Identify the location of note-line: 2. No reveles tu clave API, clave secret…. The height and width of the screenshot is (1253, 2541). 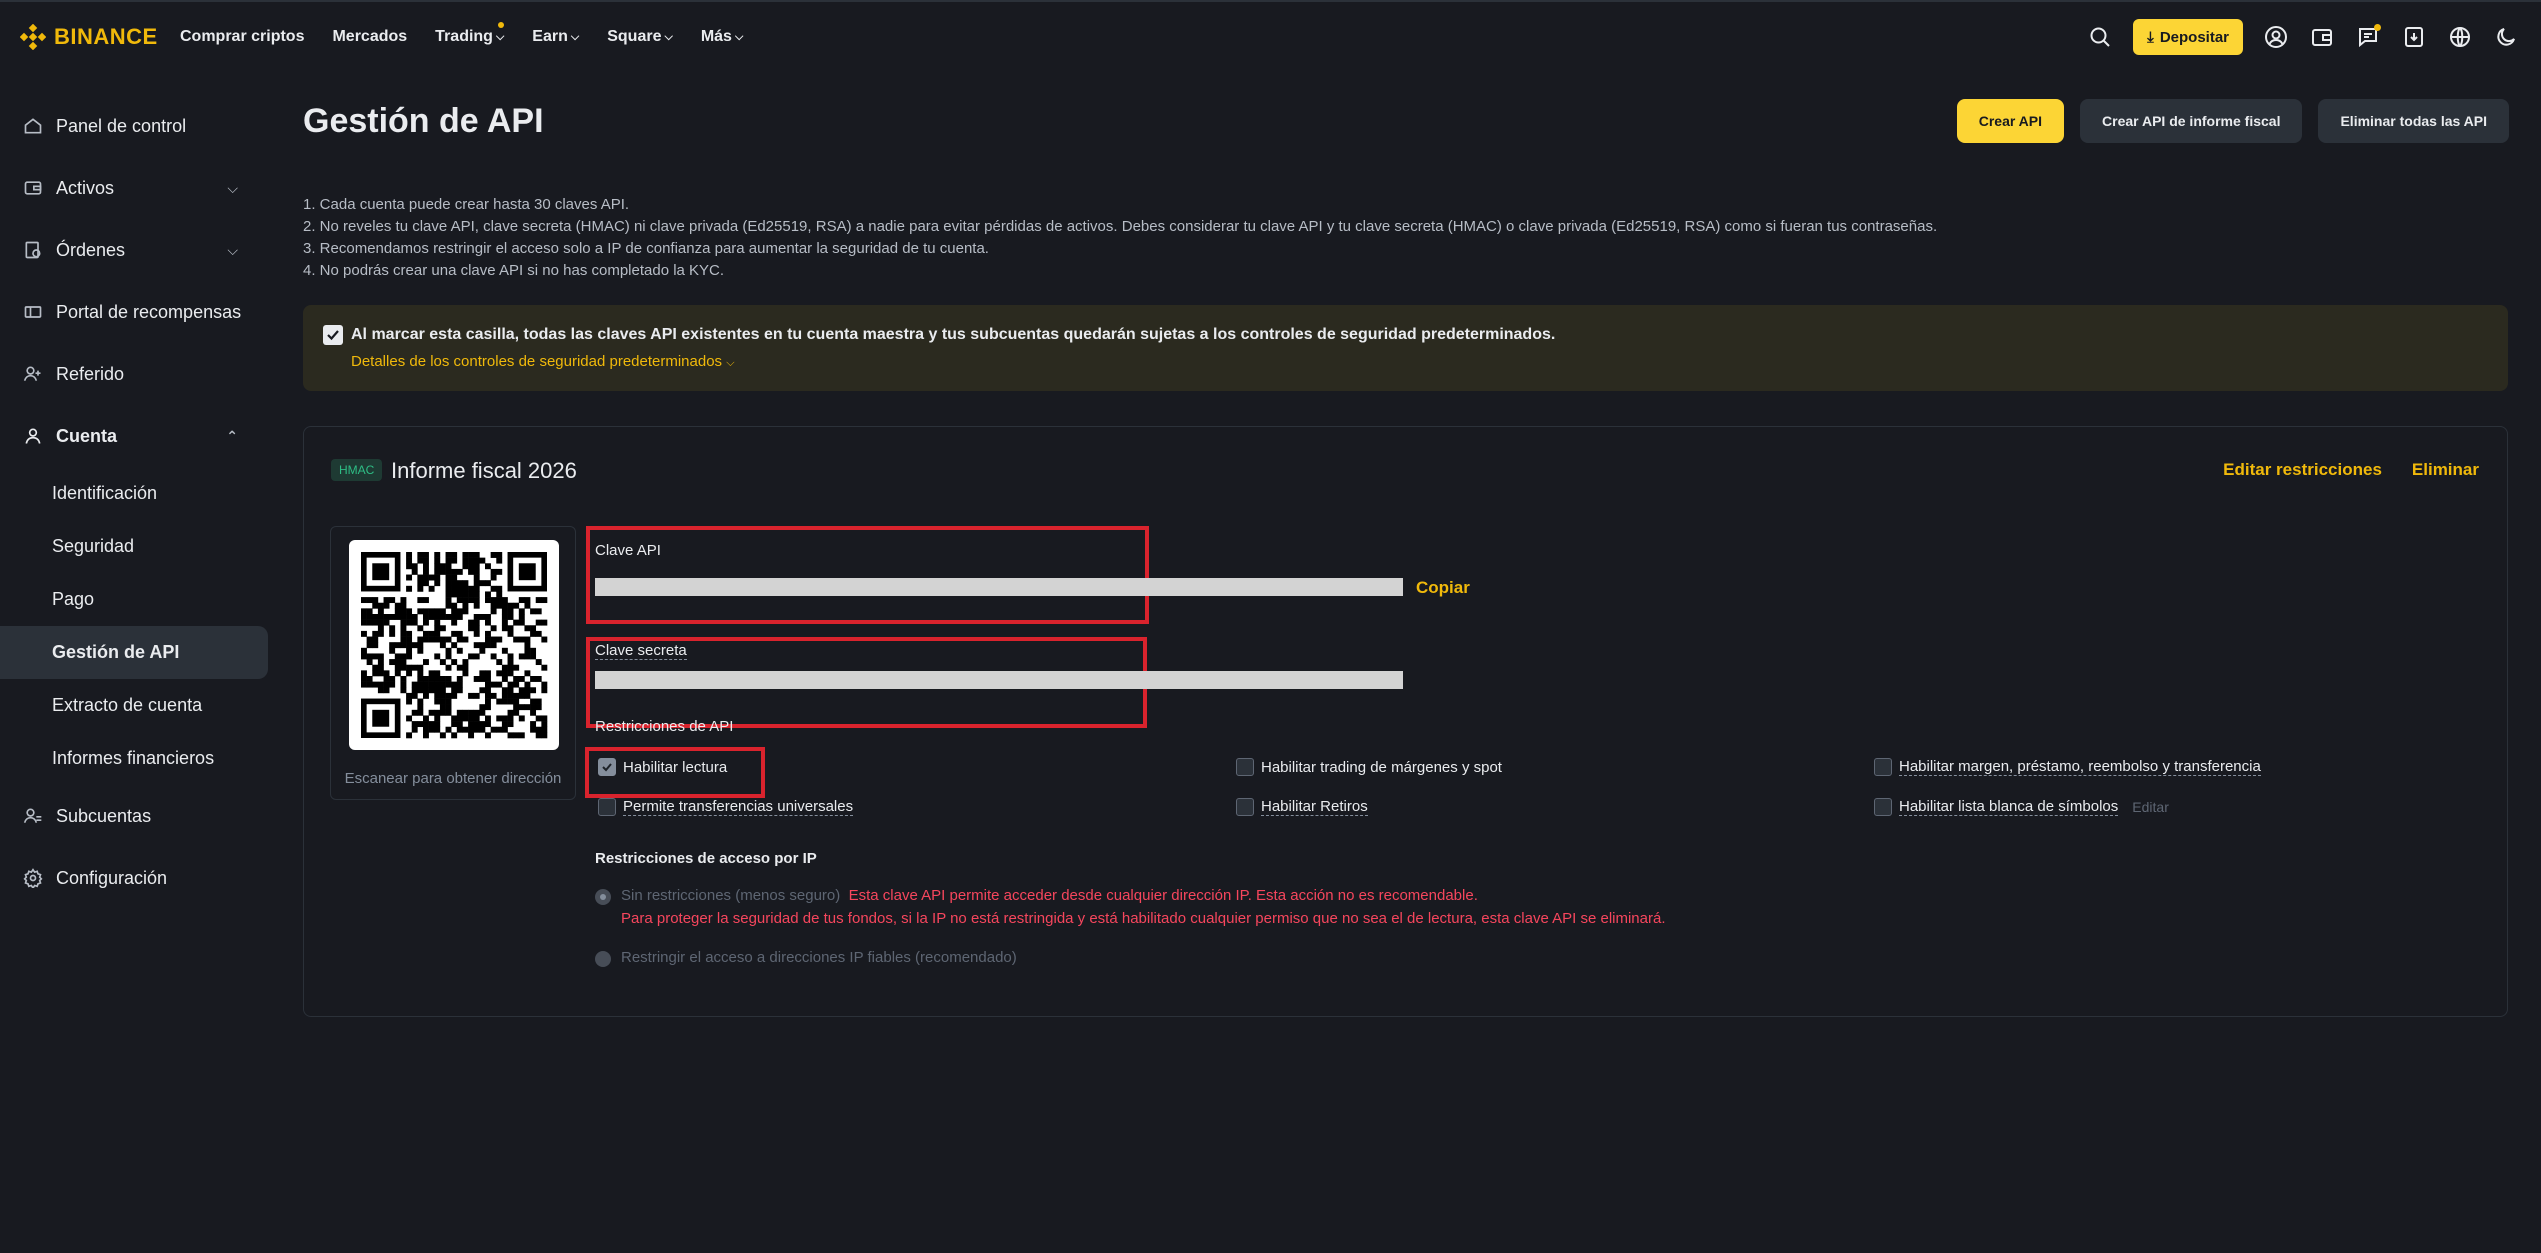
(1120, 226).